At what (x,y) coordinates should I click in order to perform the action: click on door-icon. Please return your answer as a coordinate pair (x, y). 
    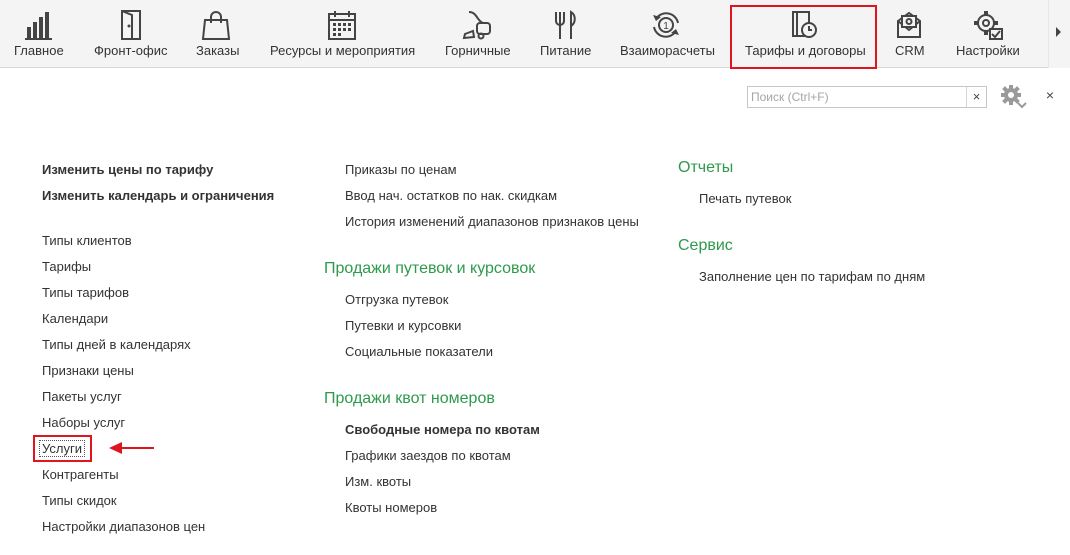
    Looking at the image, I should click on (131, 25).